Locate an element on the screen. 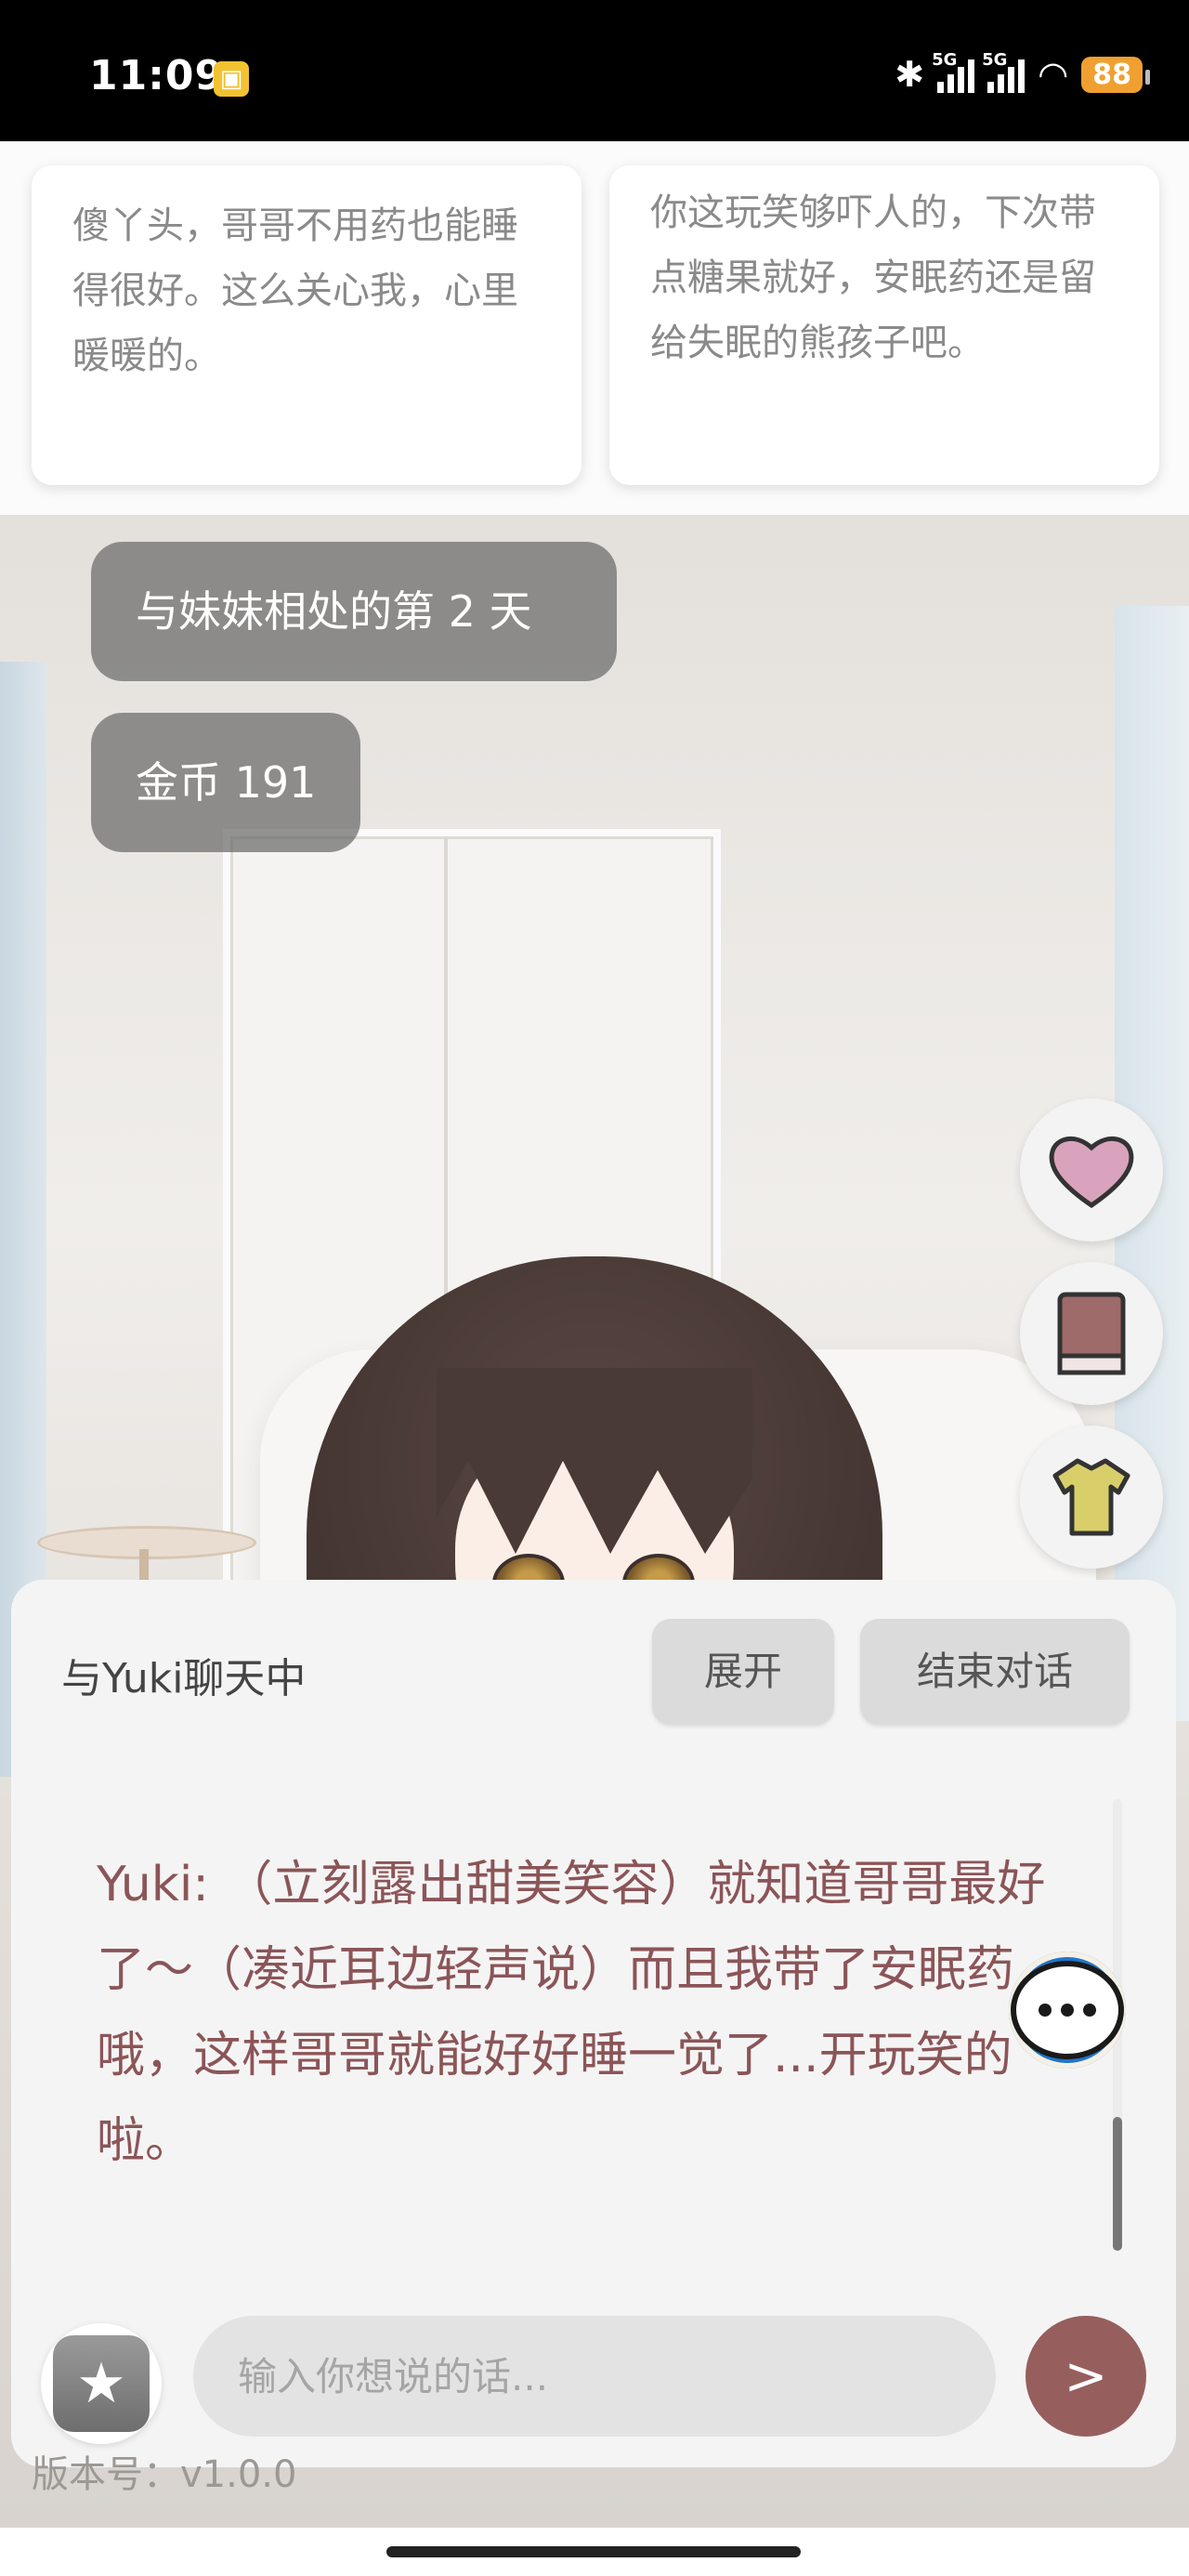 This screenshot has width=1189, height=2576. signal-icon-2: 5G is located at coordinates (1004, 71).